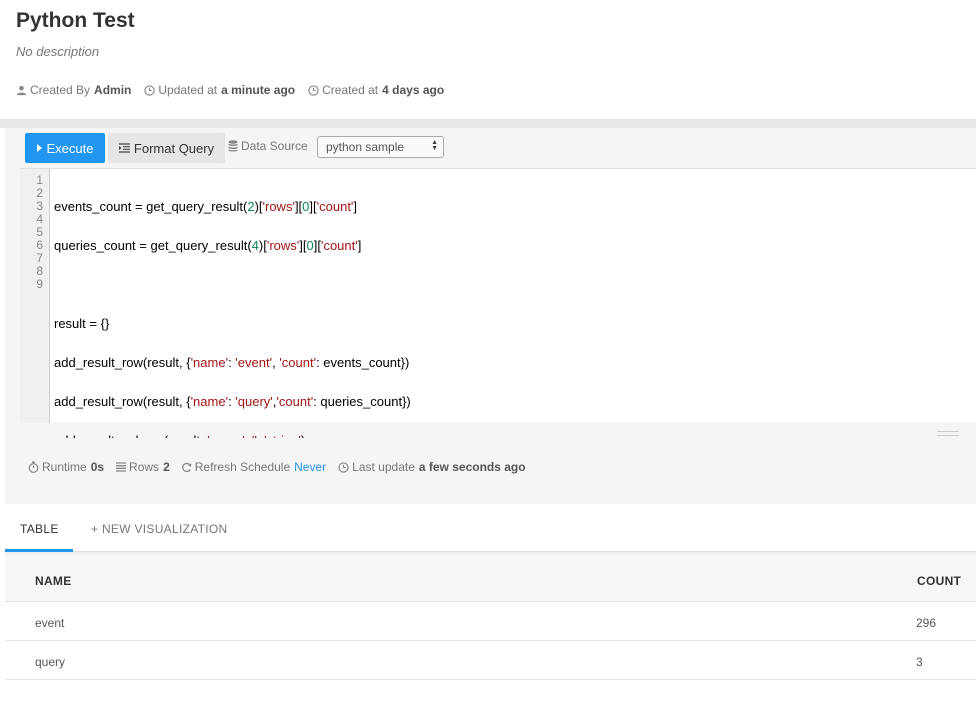  I want to click on updated-at: Updated at a minute ago, so click(219, 90).